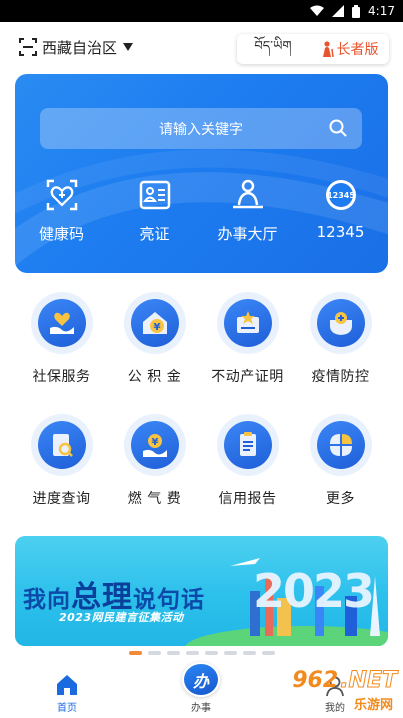  I want to click on scan-icon, so click(28, 47).